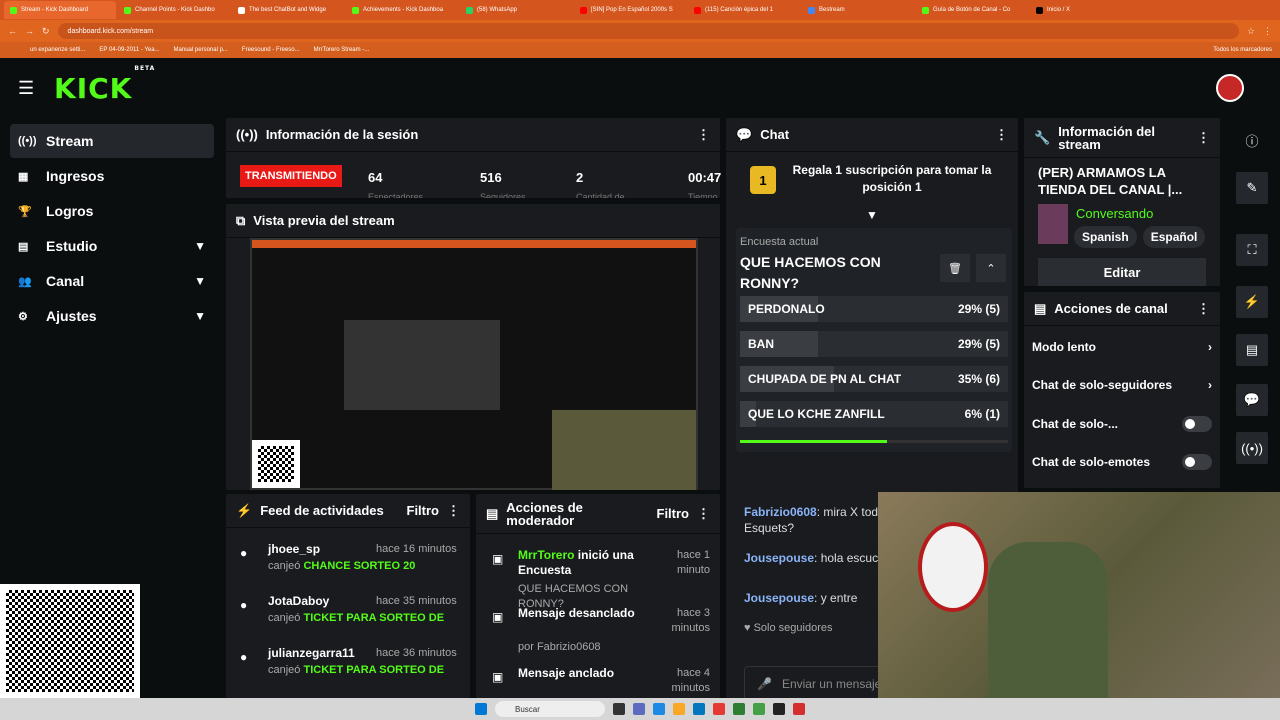 The height and width of the screenshot is (720, 1280). I want to click on category-link: Conversando, so click(1114, 213).